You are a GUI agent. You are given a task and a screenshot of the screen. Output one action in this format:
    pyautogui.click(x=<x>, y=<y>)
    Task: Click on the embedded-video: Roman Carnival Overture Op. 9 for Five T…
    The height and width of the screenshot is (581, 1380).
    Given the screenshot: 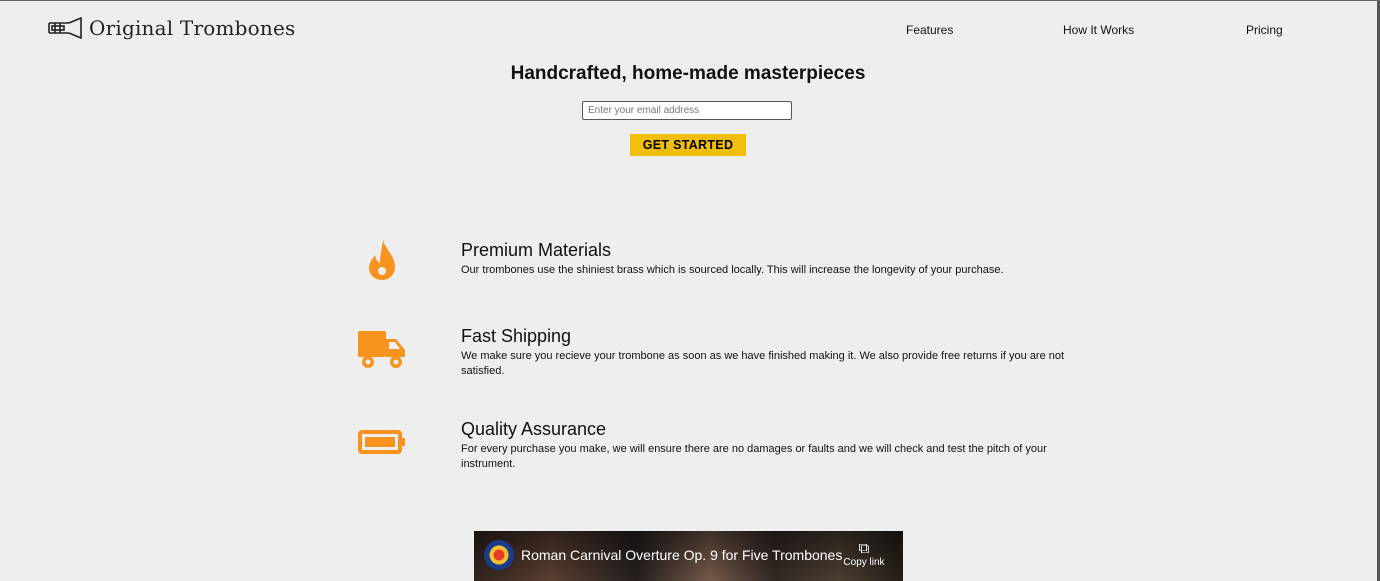 What is the action you would take?
    pyautogui.click(x=688, y=556)
    